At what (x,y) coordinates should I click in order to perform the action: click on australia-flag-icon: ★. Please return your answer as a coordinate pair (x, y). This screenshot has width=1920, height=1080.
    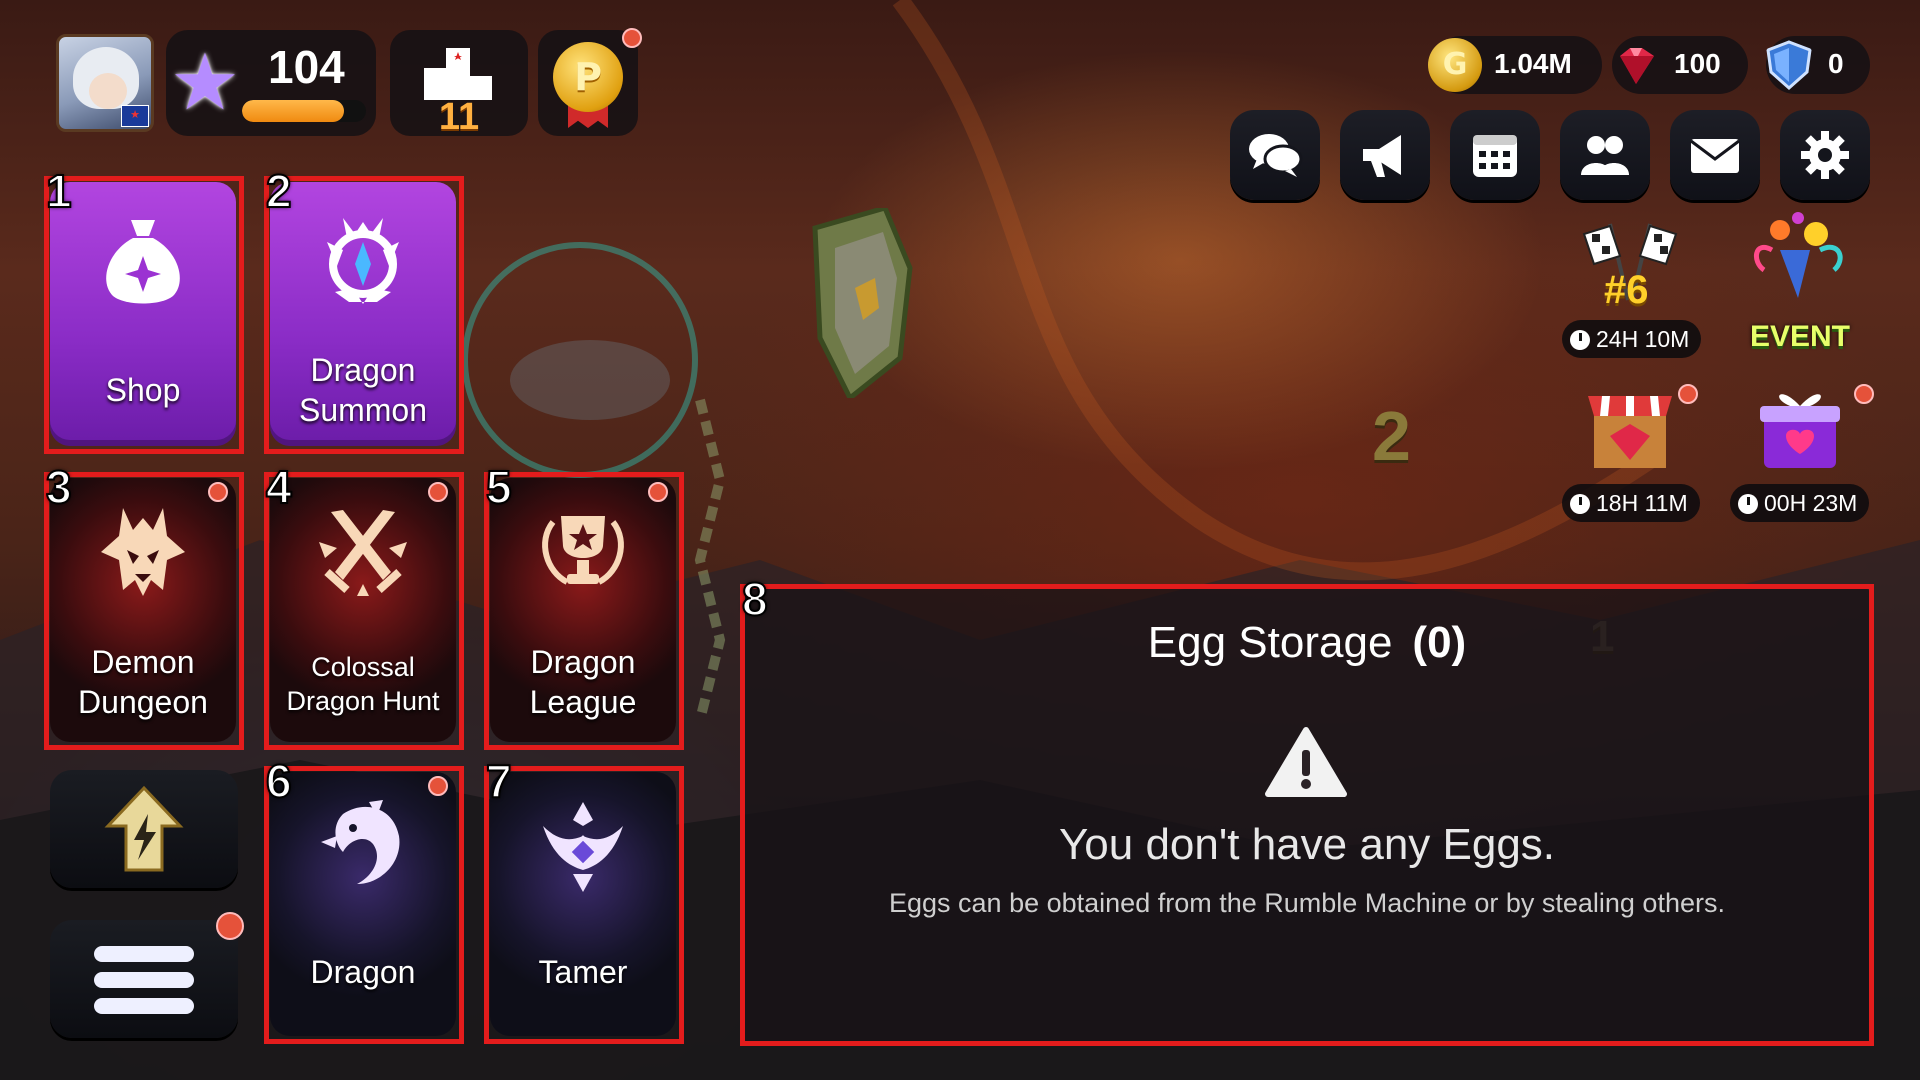
    Looking at the image, I should click on (135, 116).